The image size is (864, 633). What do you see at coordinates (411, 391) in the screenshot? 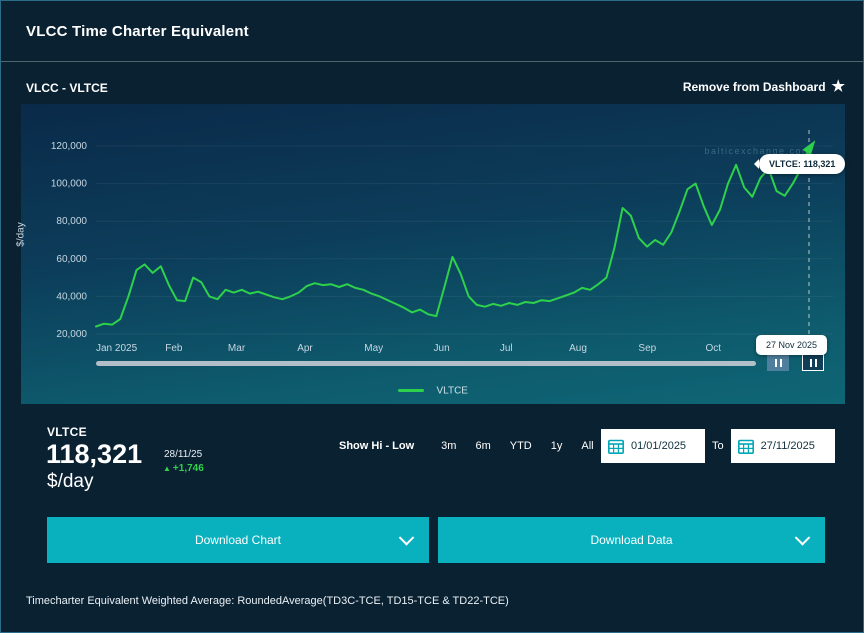
I see `legend-swatch` at bounding box center [411, 391].